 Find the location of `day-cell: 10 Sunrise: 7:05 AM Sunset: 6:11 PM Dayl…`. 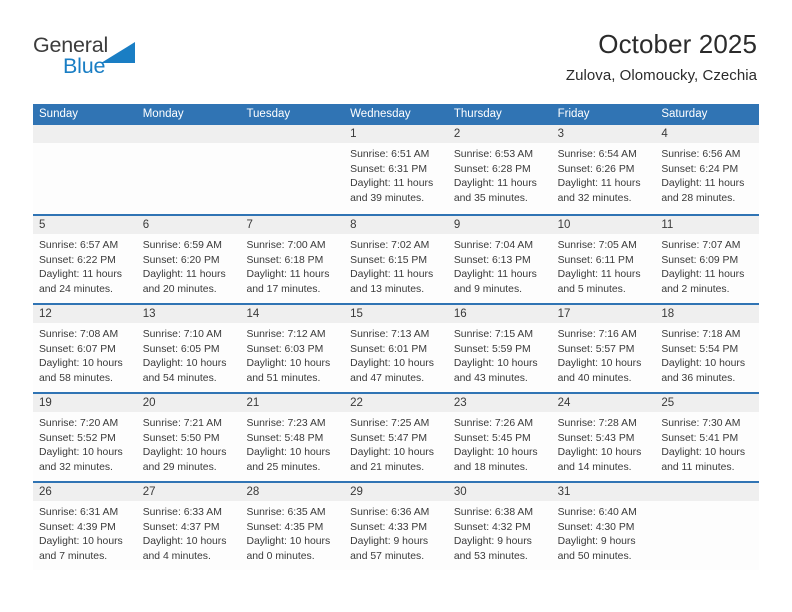

day-cell: 10 Sunrise: 7:05 AM Sunset: 6:11 PM Dayl… is located at coordinates (603, 259).